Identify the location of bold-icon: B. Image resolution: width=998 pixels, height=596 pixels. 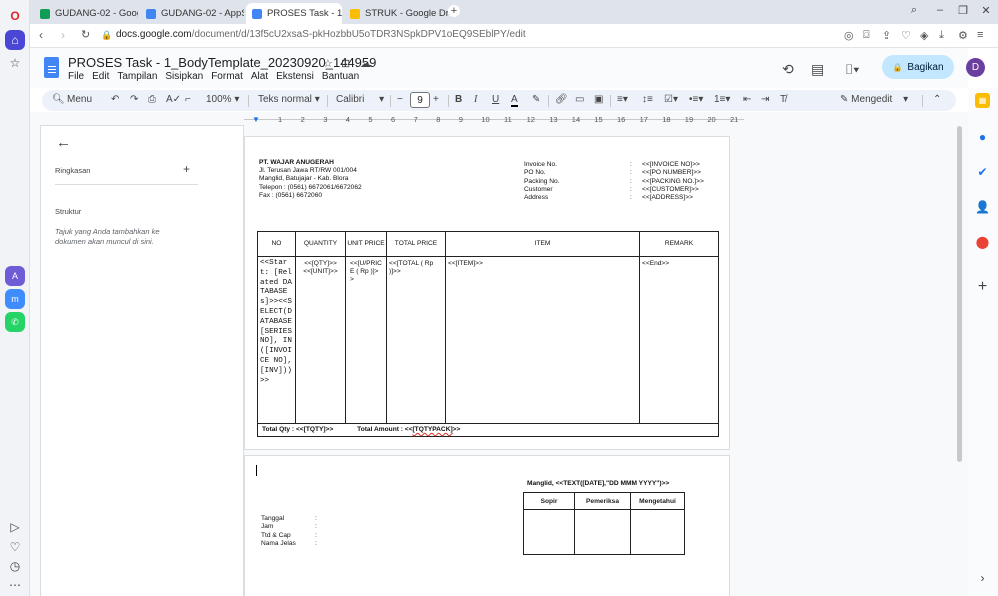
(458, 99).